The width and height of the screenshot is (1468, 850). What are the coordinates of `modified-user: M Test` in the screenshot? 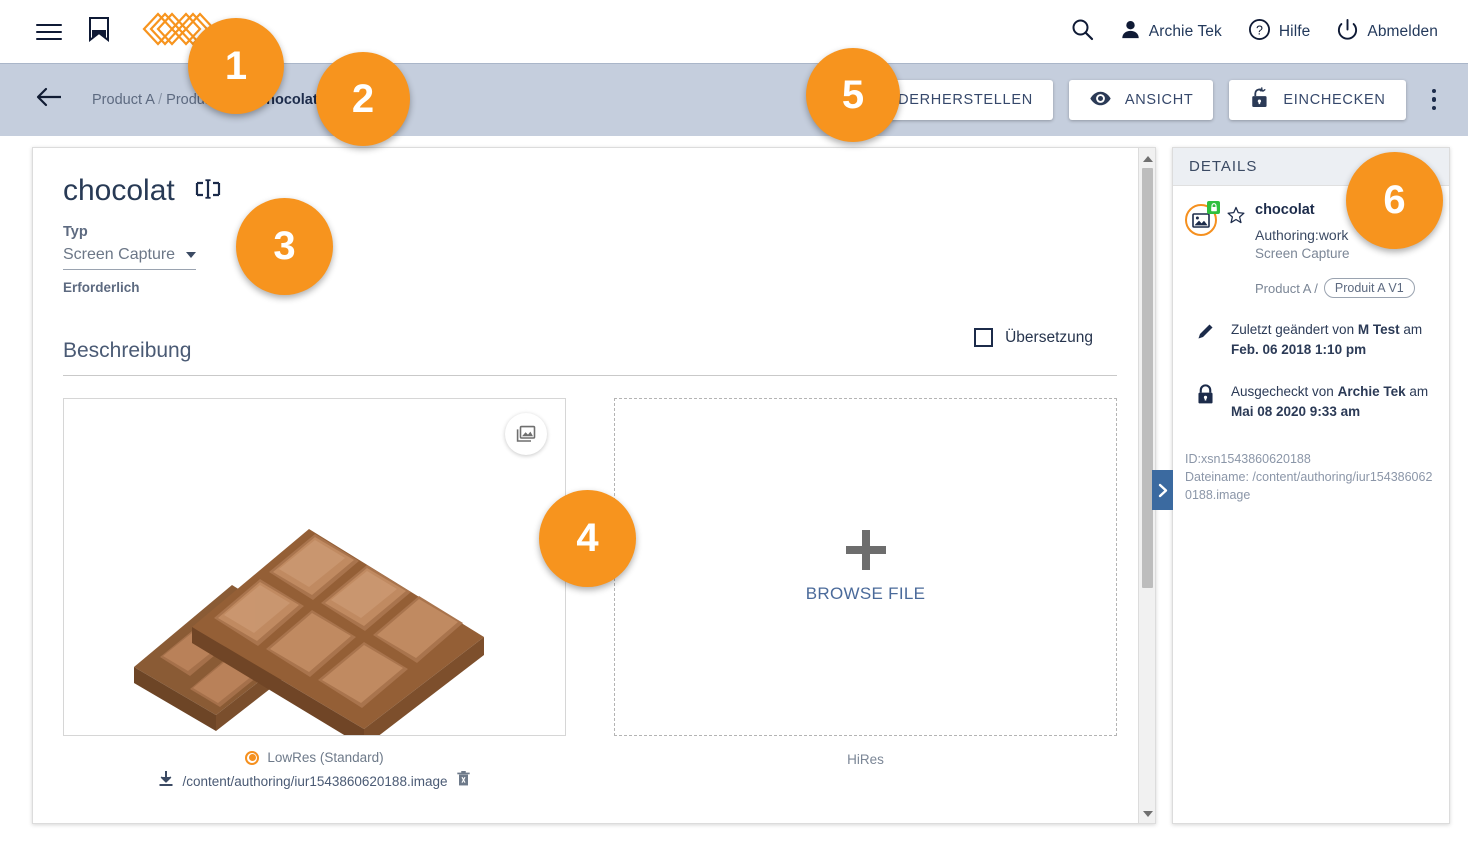 It's located at (1378, 329).